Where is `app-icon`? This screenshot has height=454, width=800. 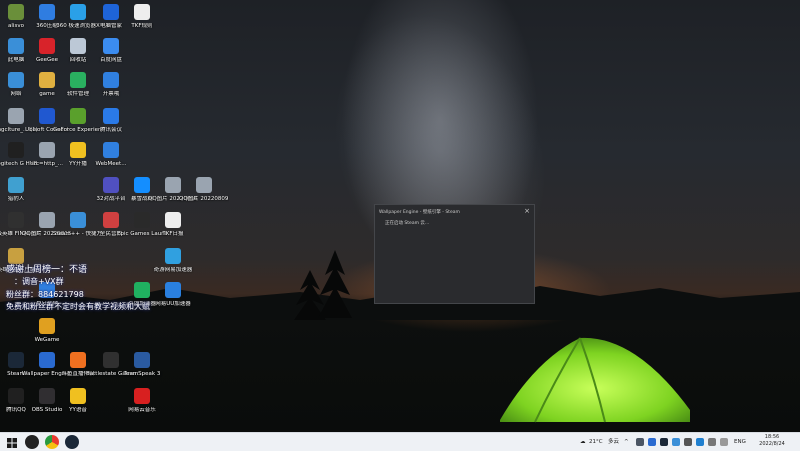 app-icon is located at coordinates (16, 185).